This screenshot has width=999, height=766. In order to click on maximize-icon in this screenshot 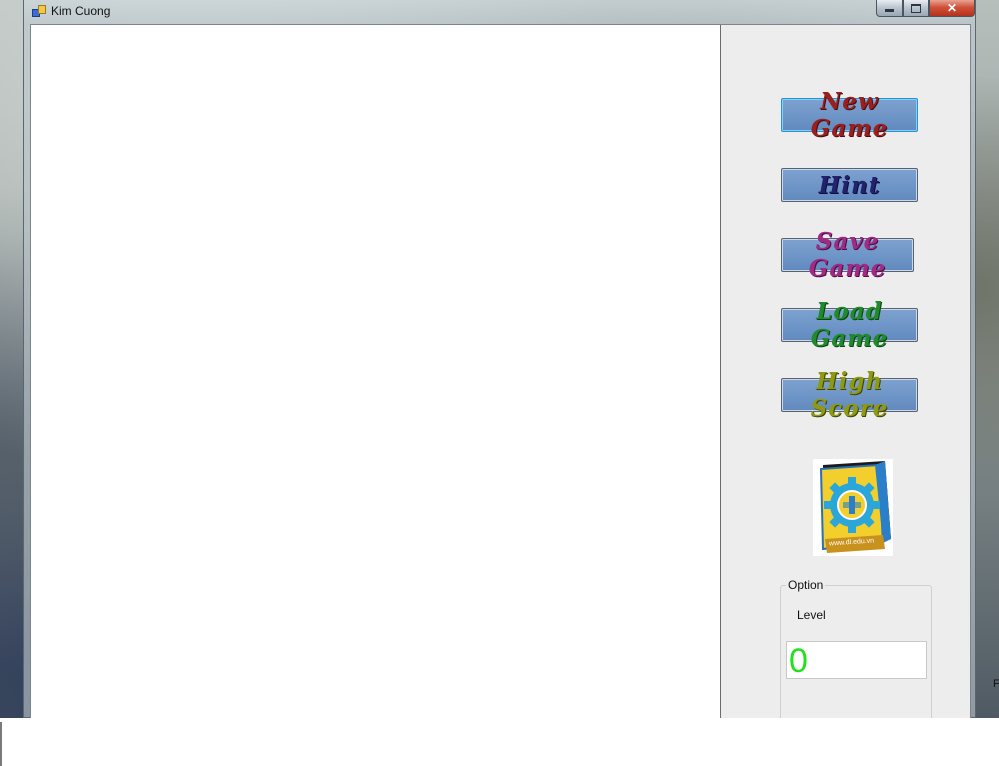, I will do `click(916, 8)`.